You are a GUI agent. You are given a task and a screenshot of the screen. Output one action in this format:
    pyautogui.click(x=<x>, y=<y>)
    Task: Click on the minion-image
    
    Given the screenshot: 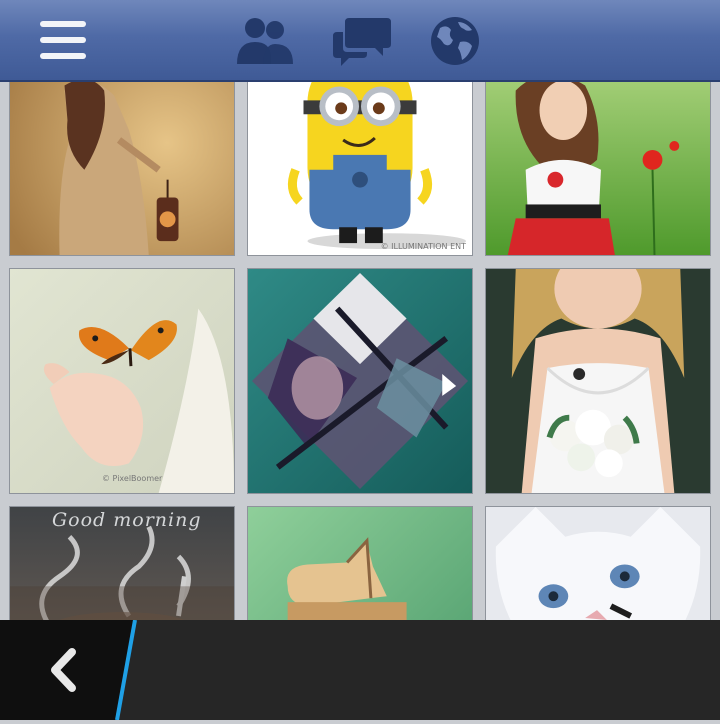 What is the action you would take?
    pyautogui.click(x=360, y=168)
    